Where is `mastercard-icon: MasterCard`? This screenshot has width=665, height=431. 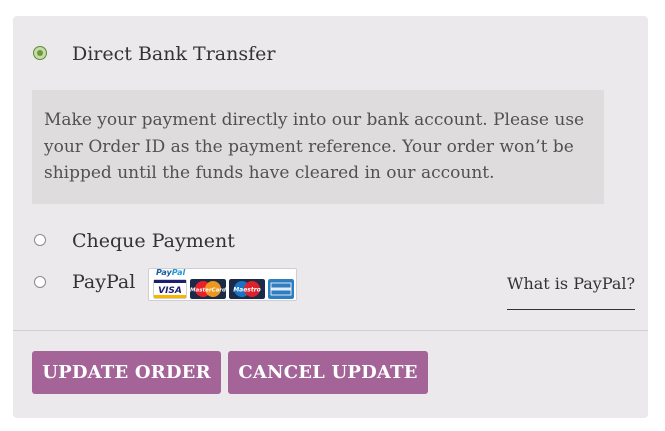 mastercard-icon: MasterCard is located at coordinates (208, 289).